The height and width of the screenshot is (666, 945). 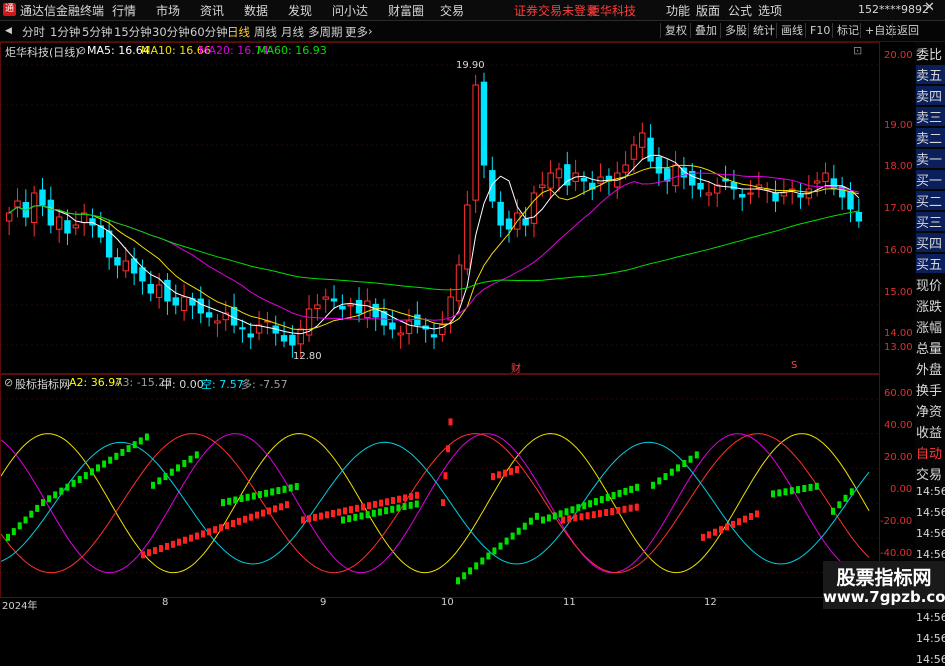 What do you see at coordinates (556, 10) in the screenshot?
I see `trade-login-notice: 证券交易未登录` at bounding box center [556, 10].